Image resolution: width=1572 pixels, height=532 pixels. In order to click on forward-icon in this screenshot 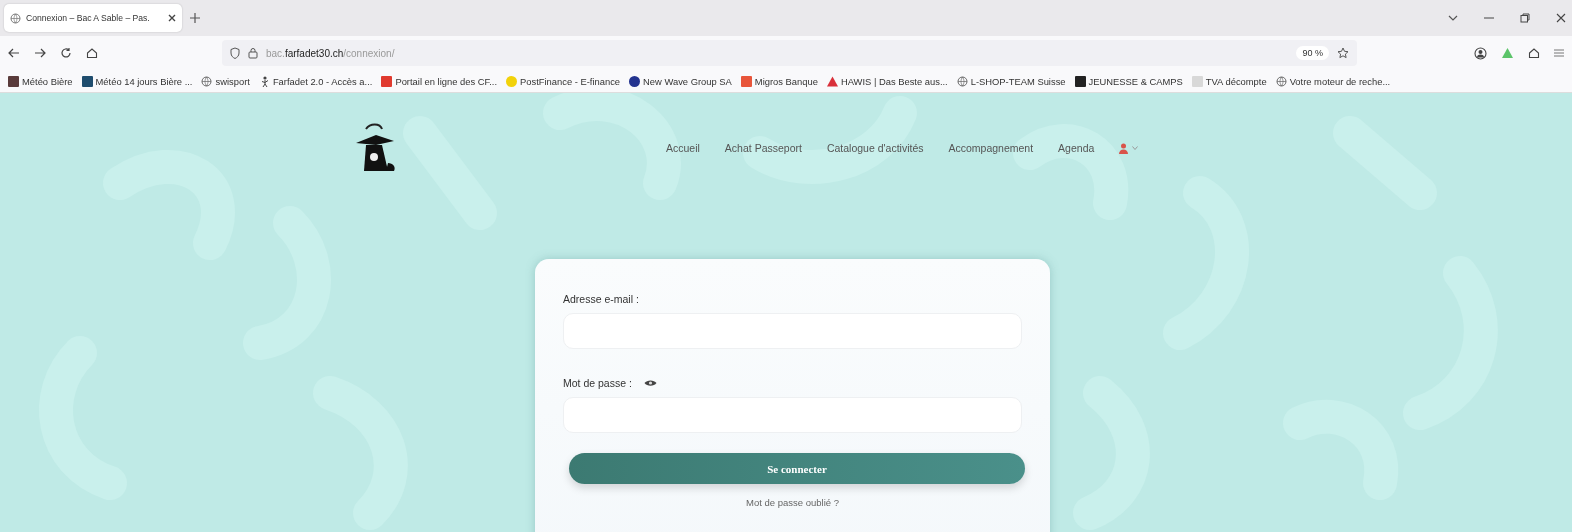, I will do `click(40, 53)`.